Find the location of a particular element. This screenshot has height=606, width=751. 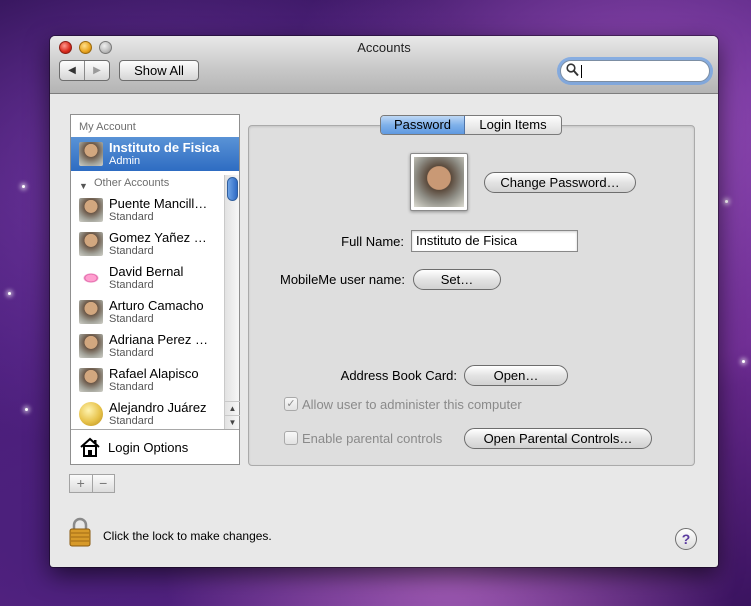

list-item: Rafael Alapisco Standard is located at coordinates (147, 380).